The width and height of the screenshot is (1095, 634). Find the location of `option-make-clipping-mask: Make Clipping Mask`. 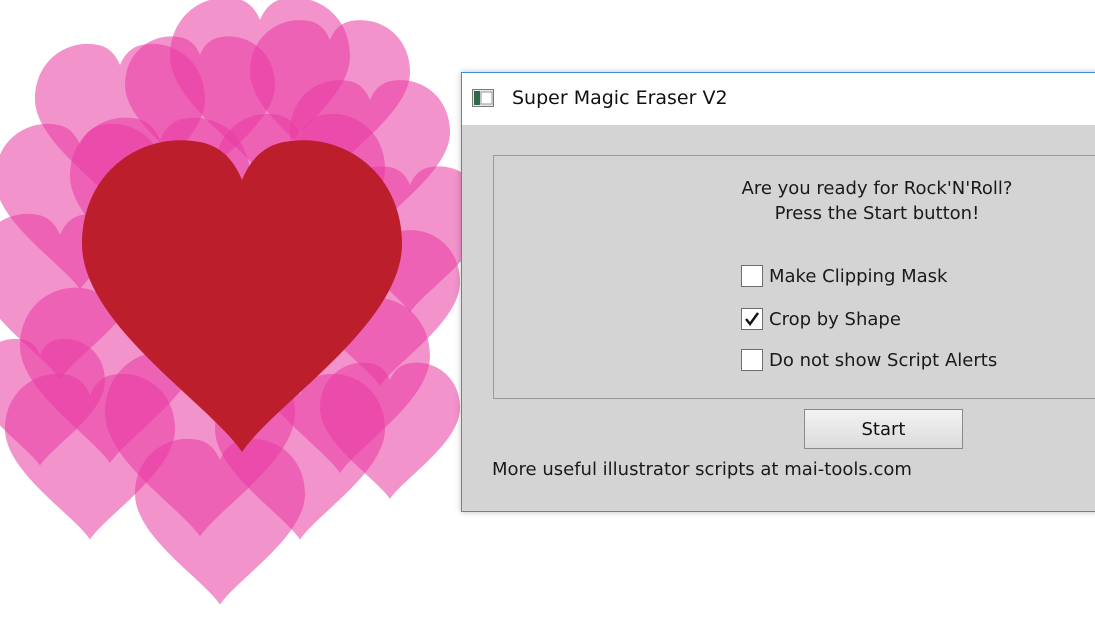

option-make-clipping-mask: Make Clipping Mask is located at coordinates (844, 276).